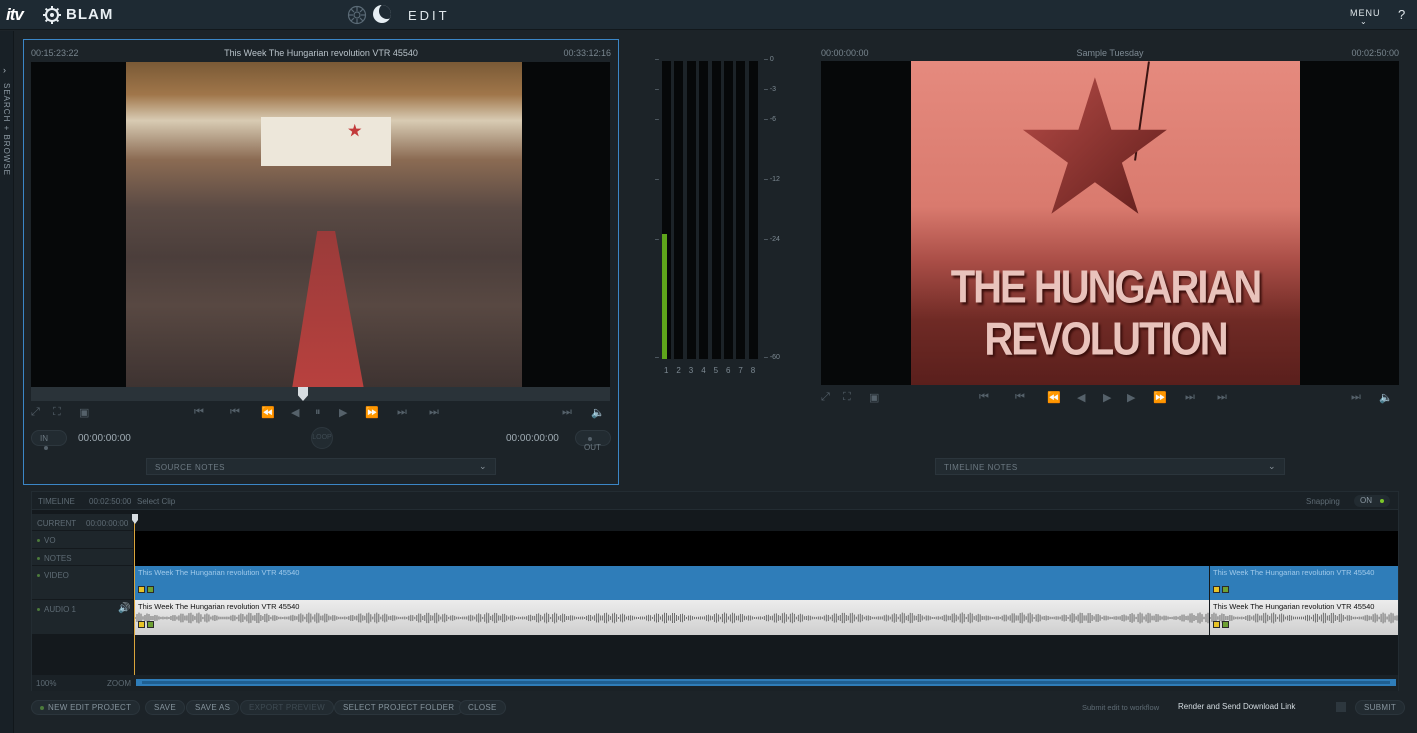  Describe the element at coordinates (318, 412) in the screenshot. I see `pause-icon: ⏸` at that location.